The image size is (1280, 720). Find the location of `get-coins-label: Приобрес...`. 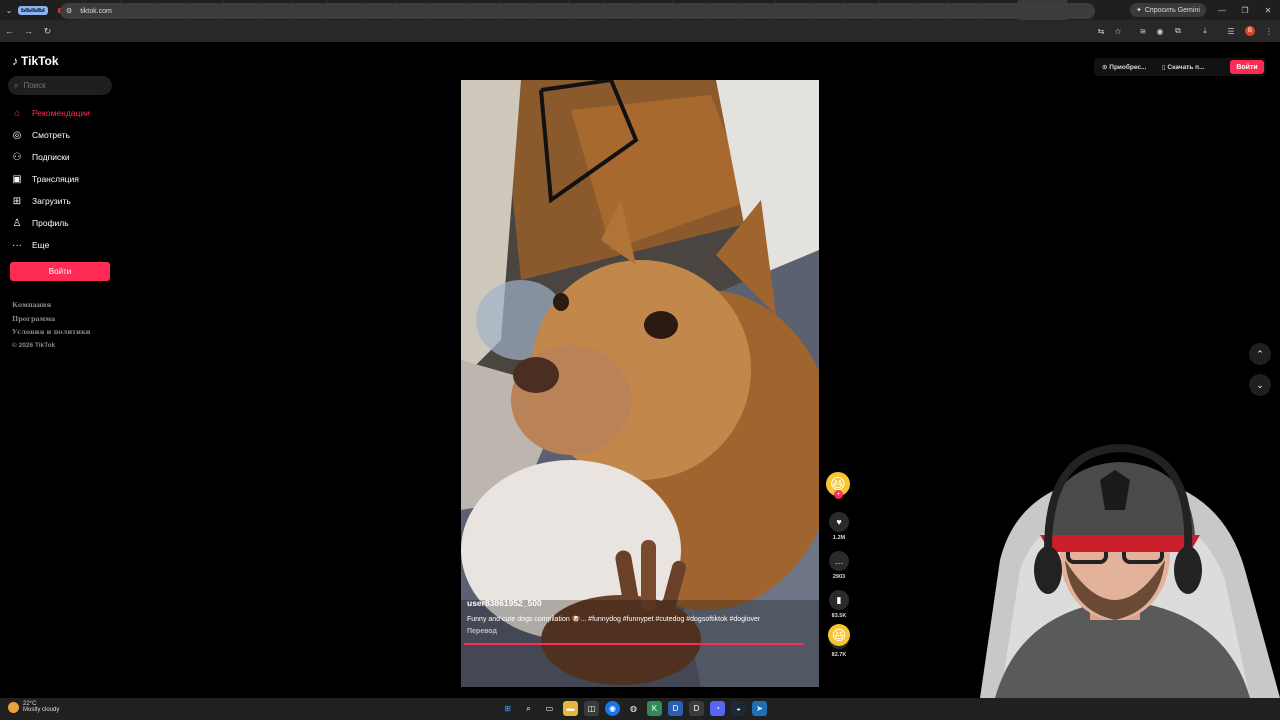

get-coins-label: Приобрес... is located at coordinates (1128, 67).